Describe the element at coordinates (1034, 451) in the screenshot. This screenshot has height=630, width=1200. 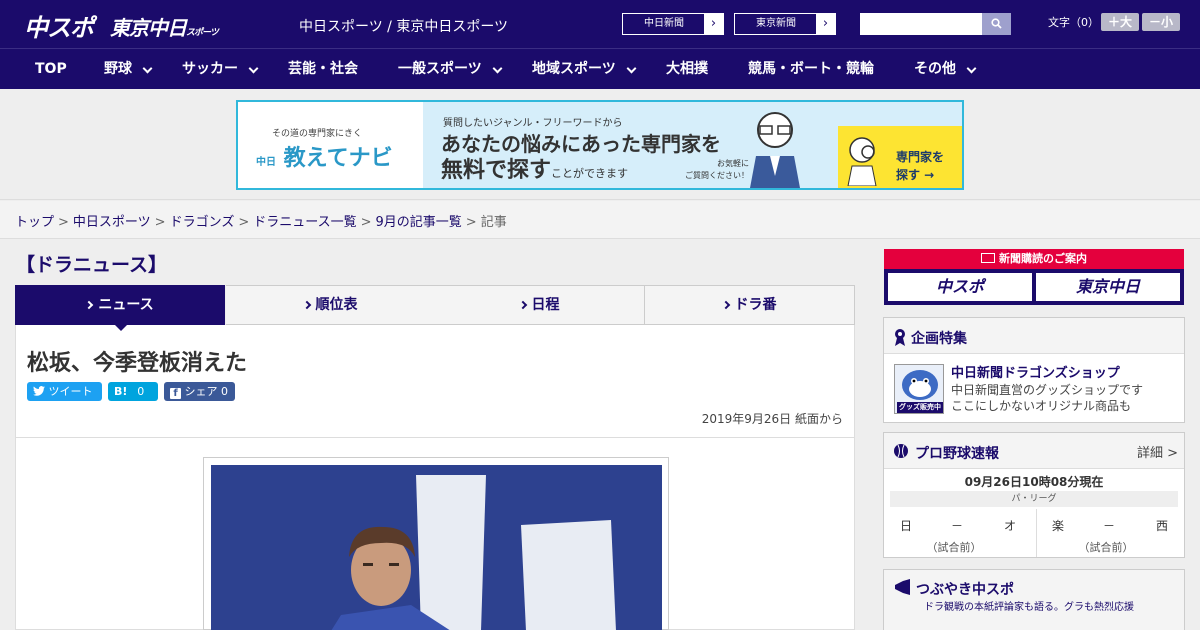
I see `scores-card-header: プロ野球速報 詳細 >` at that location.